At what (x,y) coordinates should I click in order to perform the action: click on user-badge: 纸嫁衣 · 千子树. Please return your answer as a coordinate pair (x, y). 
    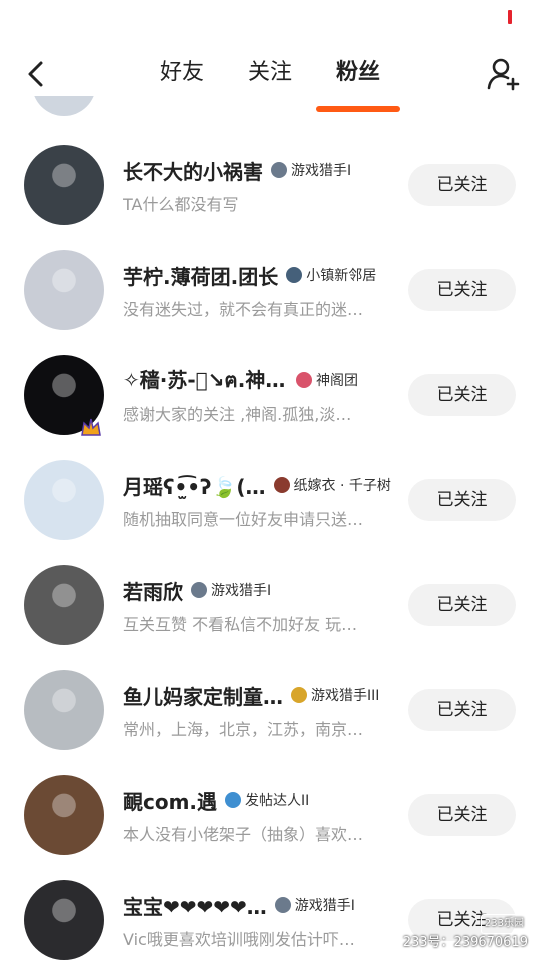
    Looking at the image, I should click on (332, 485).